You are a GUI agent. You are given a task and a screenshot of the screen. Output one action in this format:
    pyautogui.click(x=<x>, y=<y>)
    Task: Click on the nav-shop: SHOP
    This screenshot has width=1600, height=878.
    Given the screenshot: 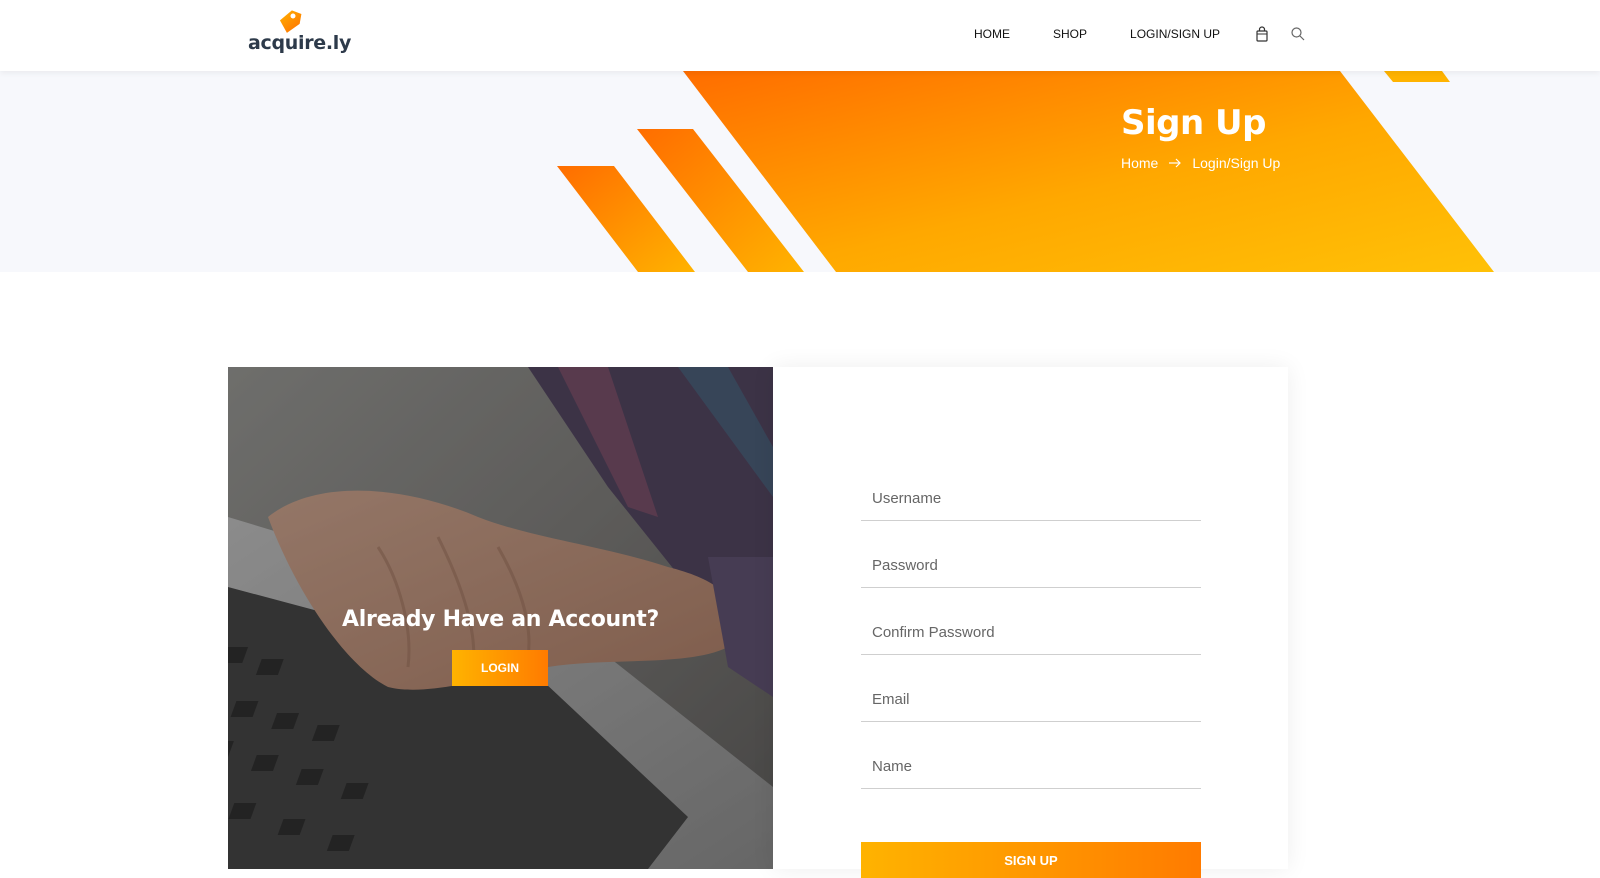 What is the action you would take?
    pyautogui.click(x=1070, y=34)
    